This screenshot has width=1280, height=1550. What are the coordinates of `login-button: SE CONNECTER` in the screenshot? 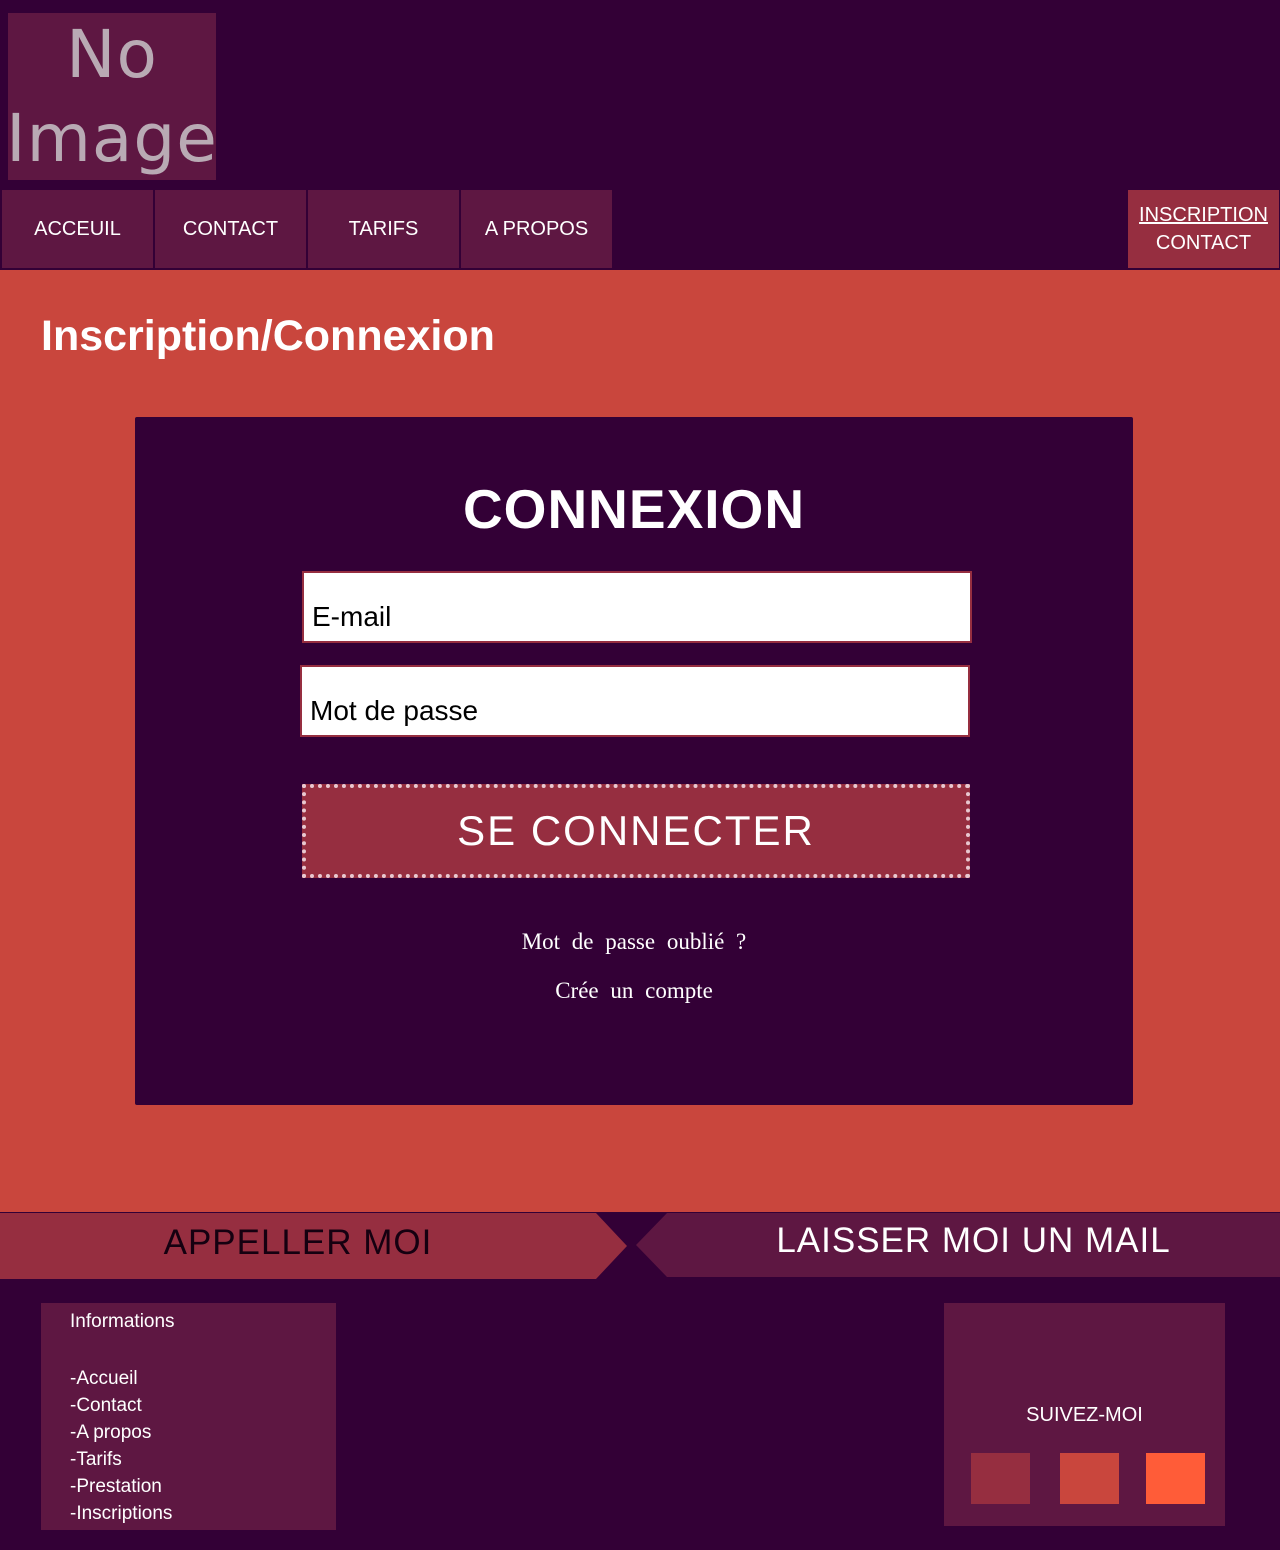 It's located at (636, 831).